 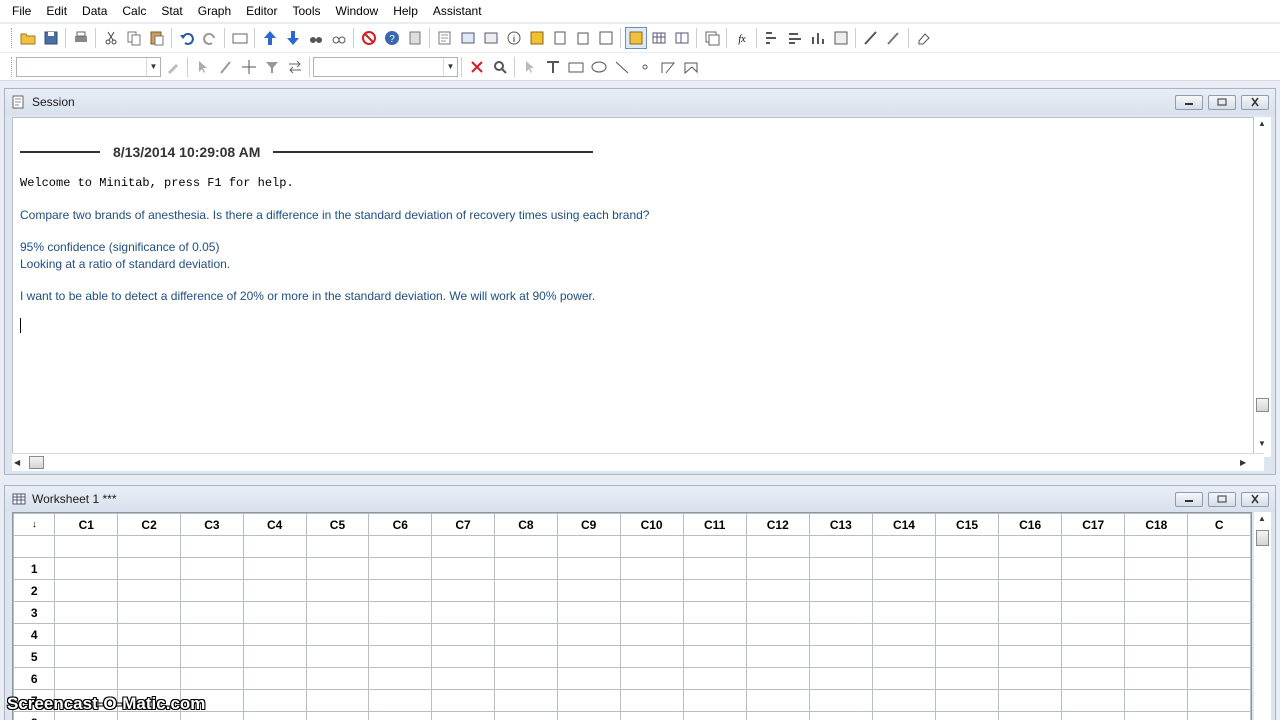 I want to click on pointer-icon, so click(x=530, y=67).